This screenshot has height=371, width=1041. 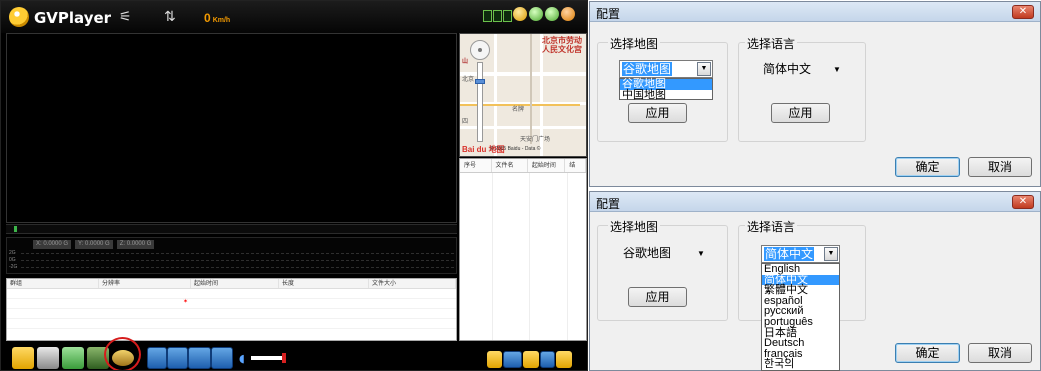 I want to click on prev-frame-button, so click(x=157, y=358).